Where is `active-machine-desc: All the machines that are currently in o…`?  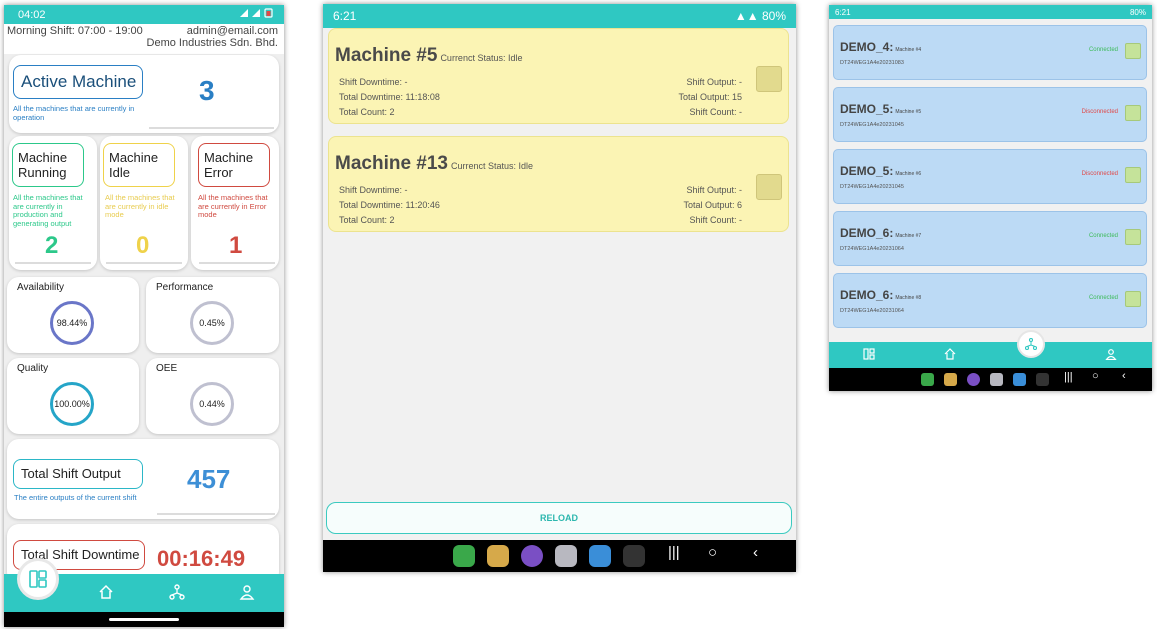 active-machine-desc: All the machines that are currently in o… is located at coordinates (74, 113).